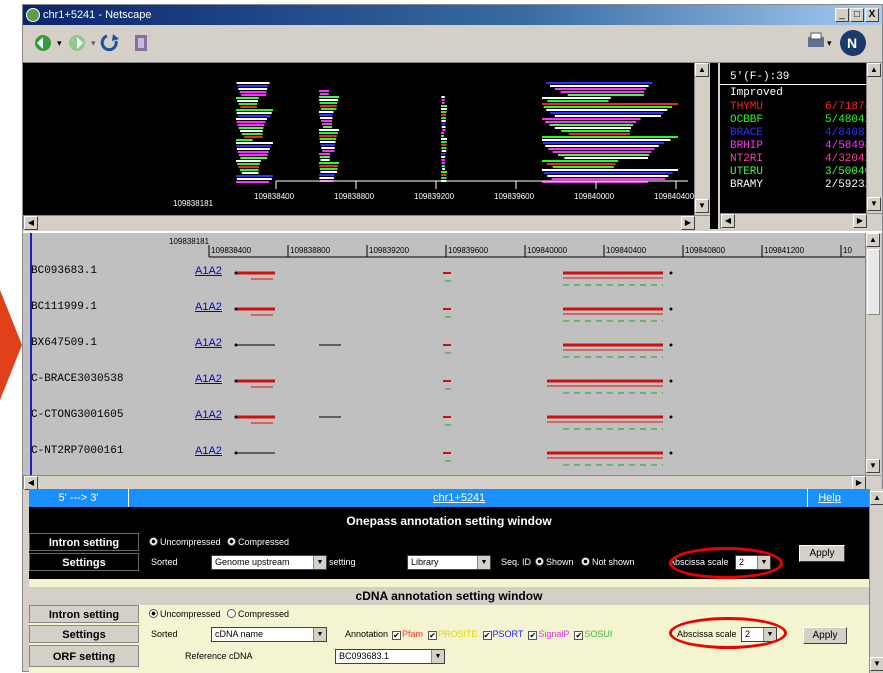 The image size is (883, 673). What do you see at coordinates (452, 482) in the screenshot?
I see `detail-hscroll: ◀ ▶` at bounding box center [452, 482].